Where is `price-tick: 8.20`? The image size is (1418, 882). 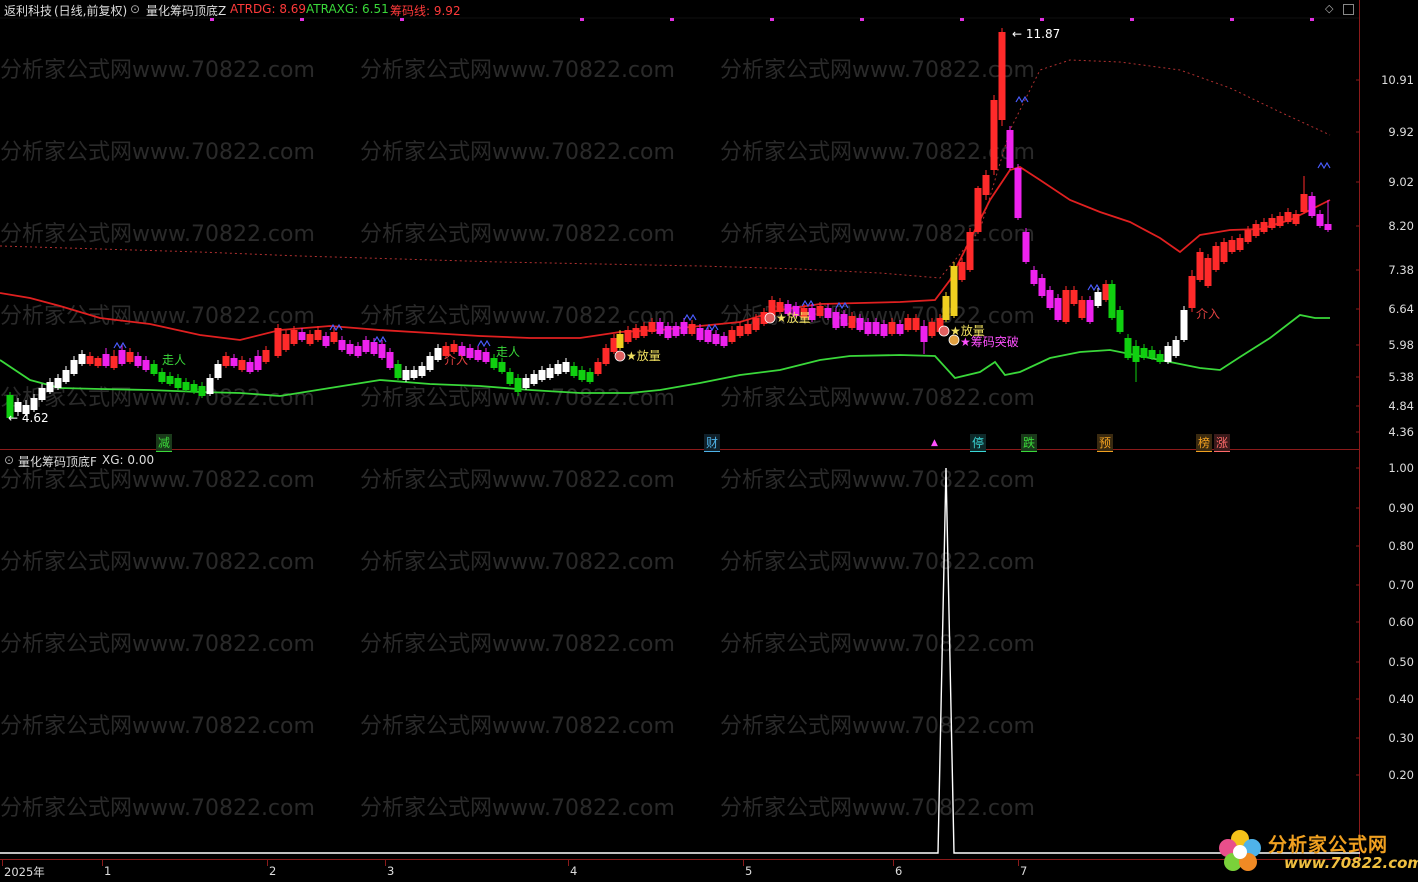 price-tick: 8.20 is located at coordinates (1401, 226).